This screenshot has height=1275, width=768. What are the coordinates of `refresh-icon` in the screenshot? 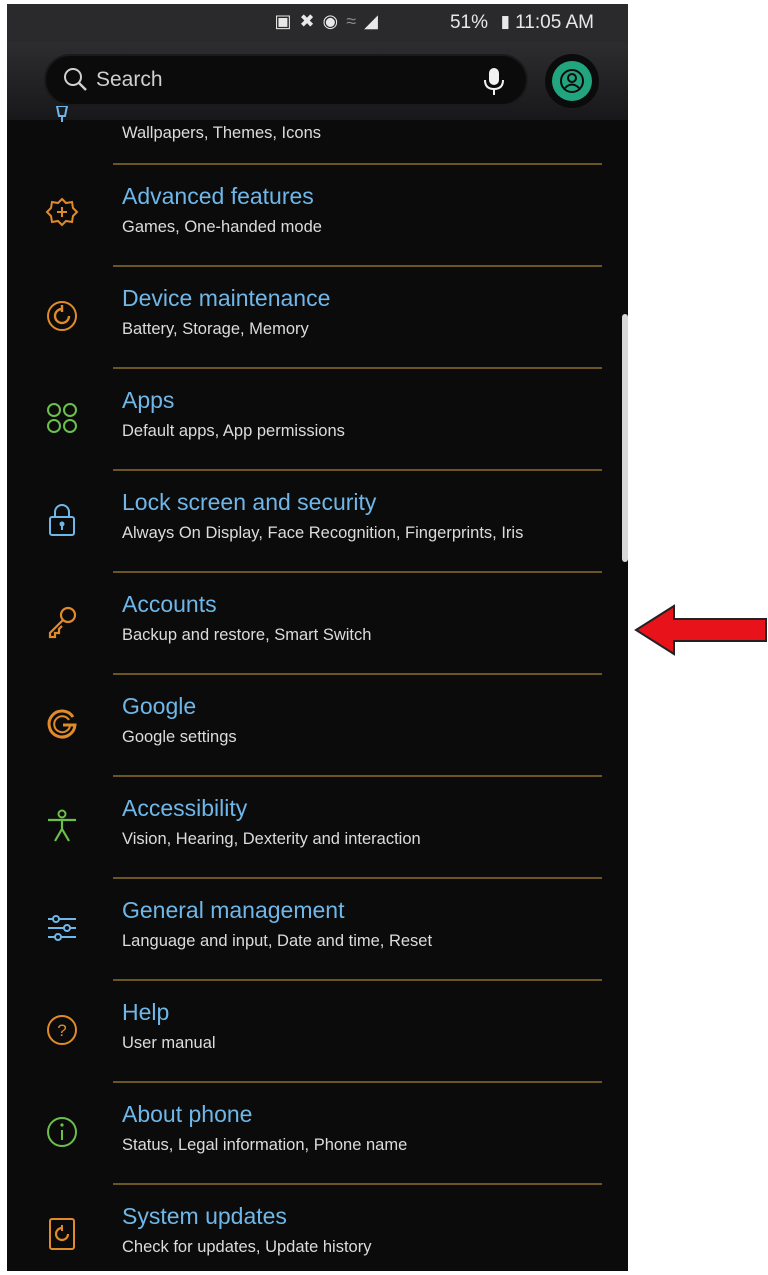 It's located at (62, 316).